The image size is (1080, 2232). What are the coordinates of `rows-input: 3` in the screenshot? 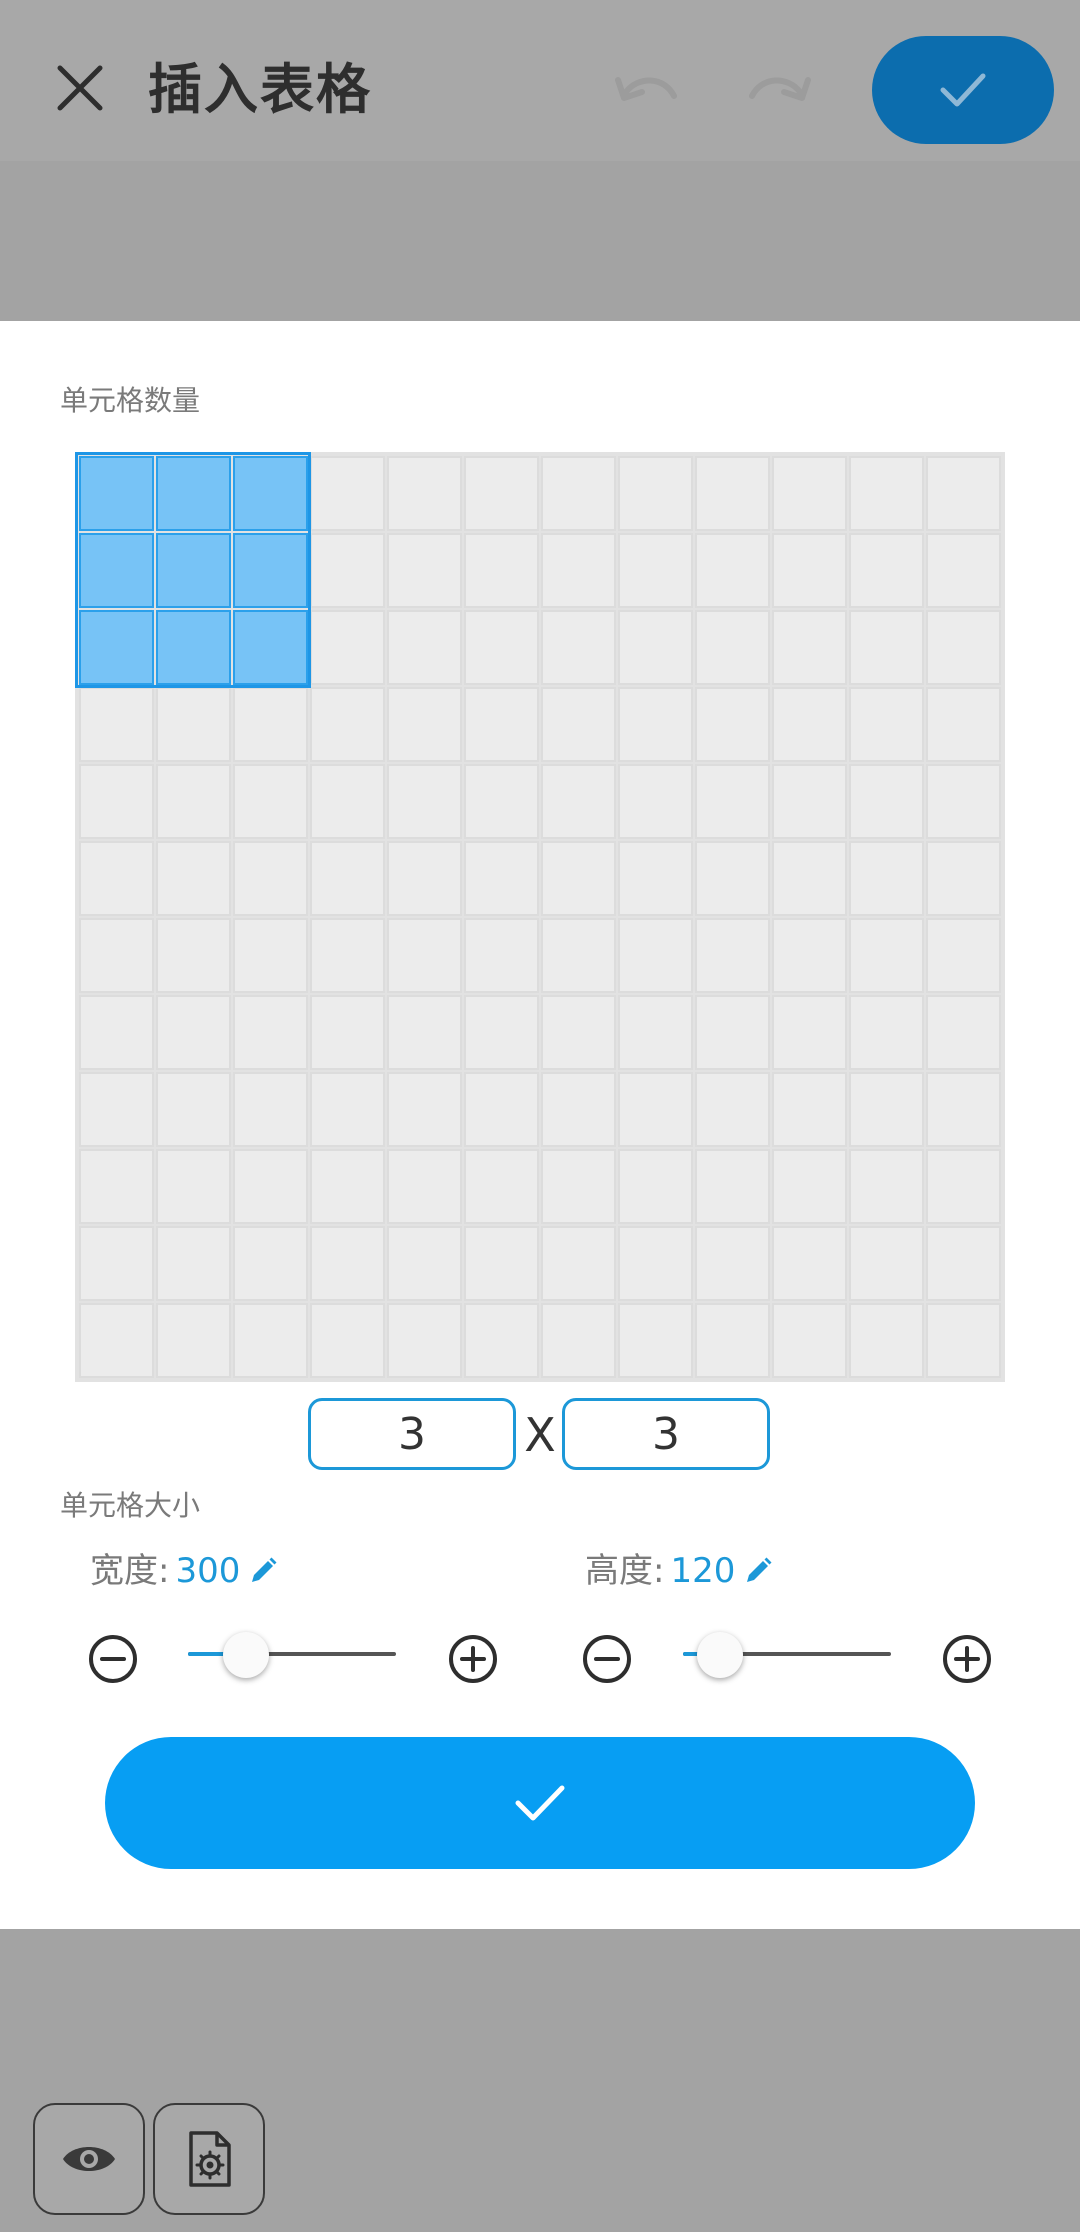 It's located at (412, 1434).